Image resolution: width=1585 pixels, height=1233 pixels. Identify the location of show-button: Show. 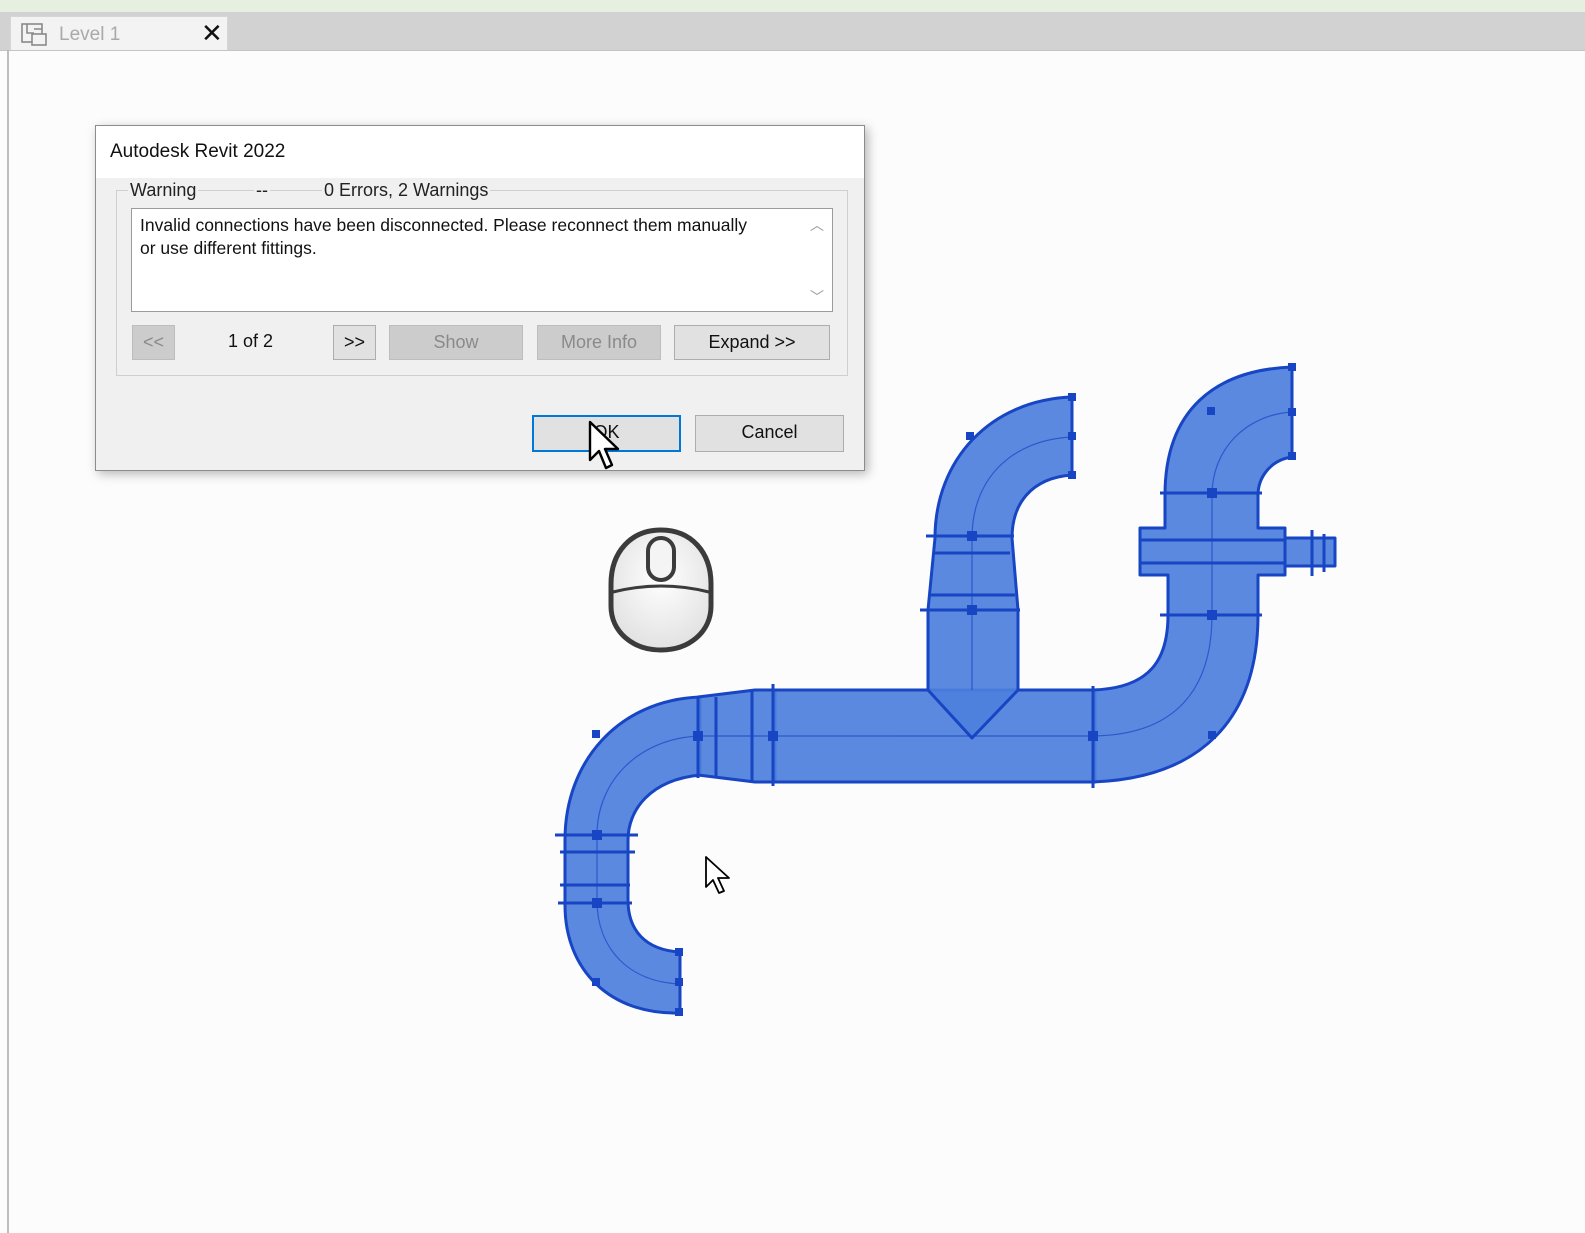
(456, 342).